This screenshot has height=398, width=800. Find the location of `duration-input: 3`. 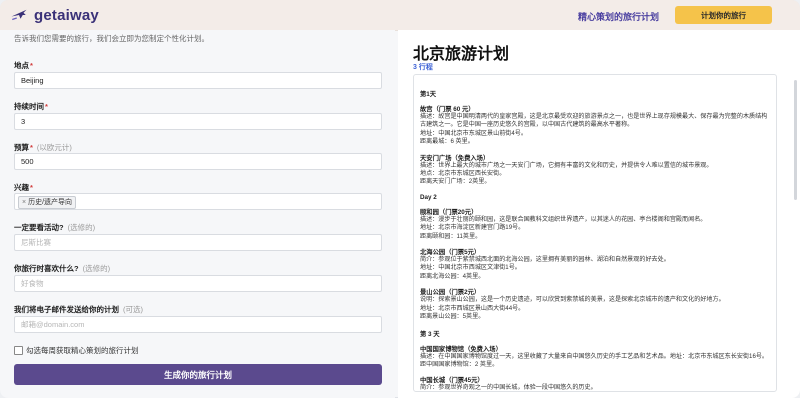

duration-input: 3 is located at coordinates (198, 121).